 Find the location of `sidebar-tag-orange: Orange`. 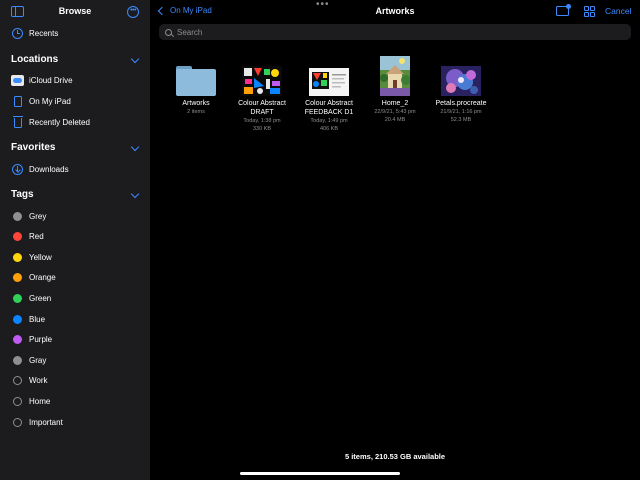

sidebar-tag-orange: Orange is located at coordinates (75, 278).